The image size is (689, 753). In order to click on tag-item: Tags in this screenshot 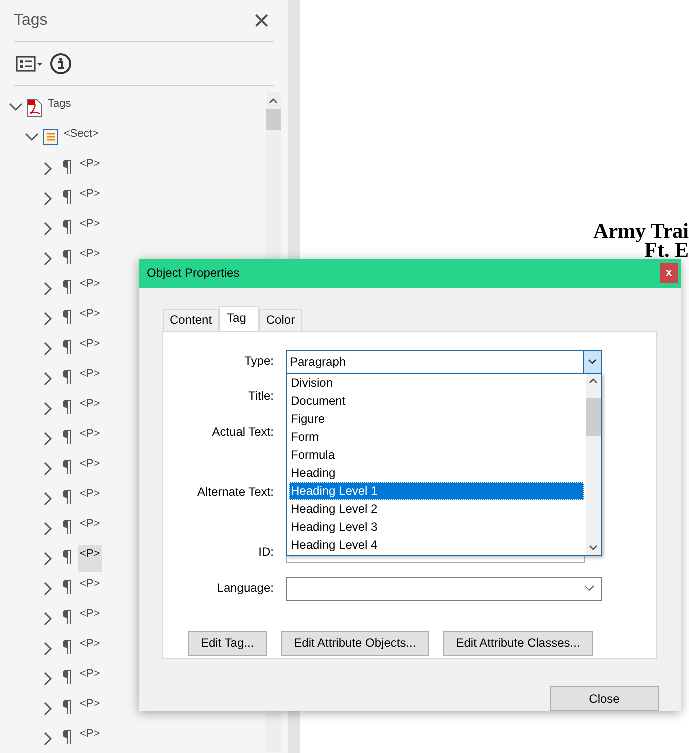, I will do `click(60, 105)`.